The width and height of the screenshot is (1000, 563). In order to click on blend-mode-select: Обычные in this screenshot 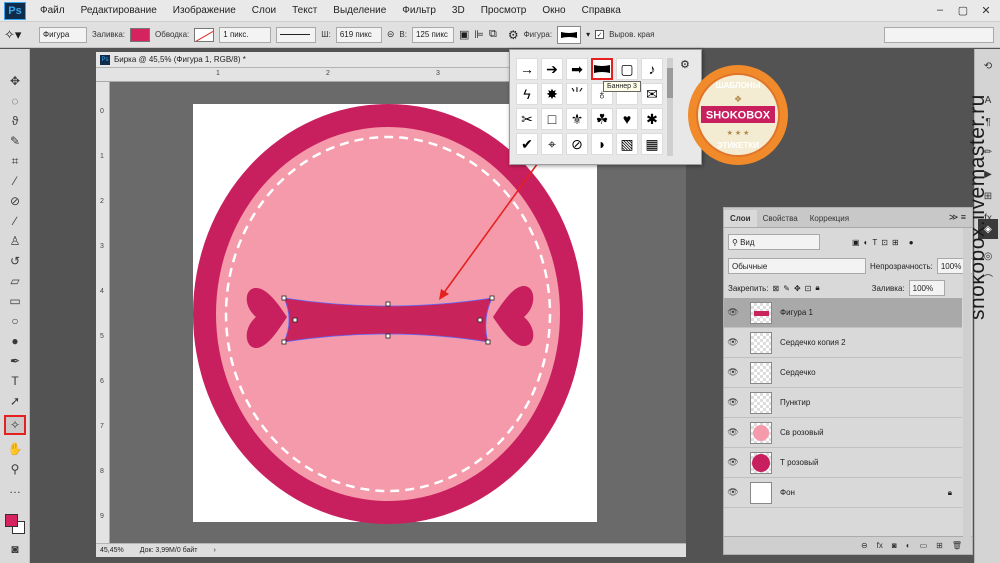, I will do `click(797, 266)`.